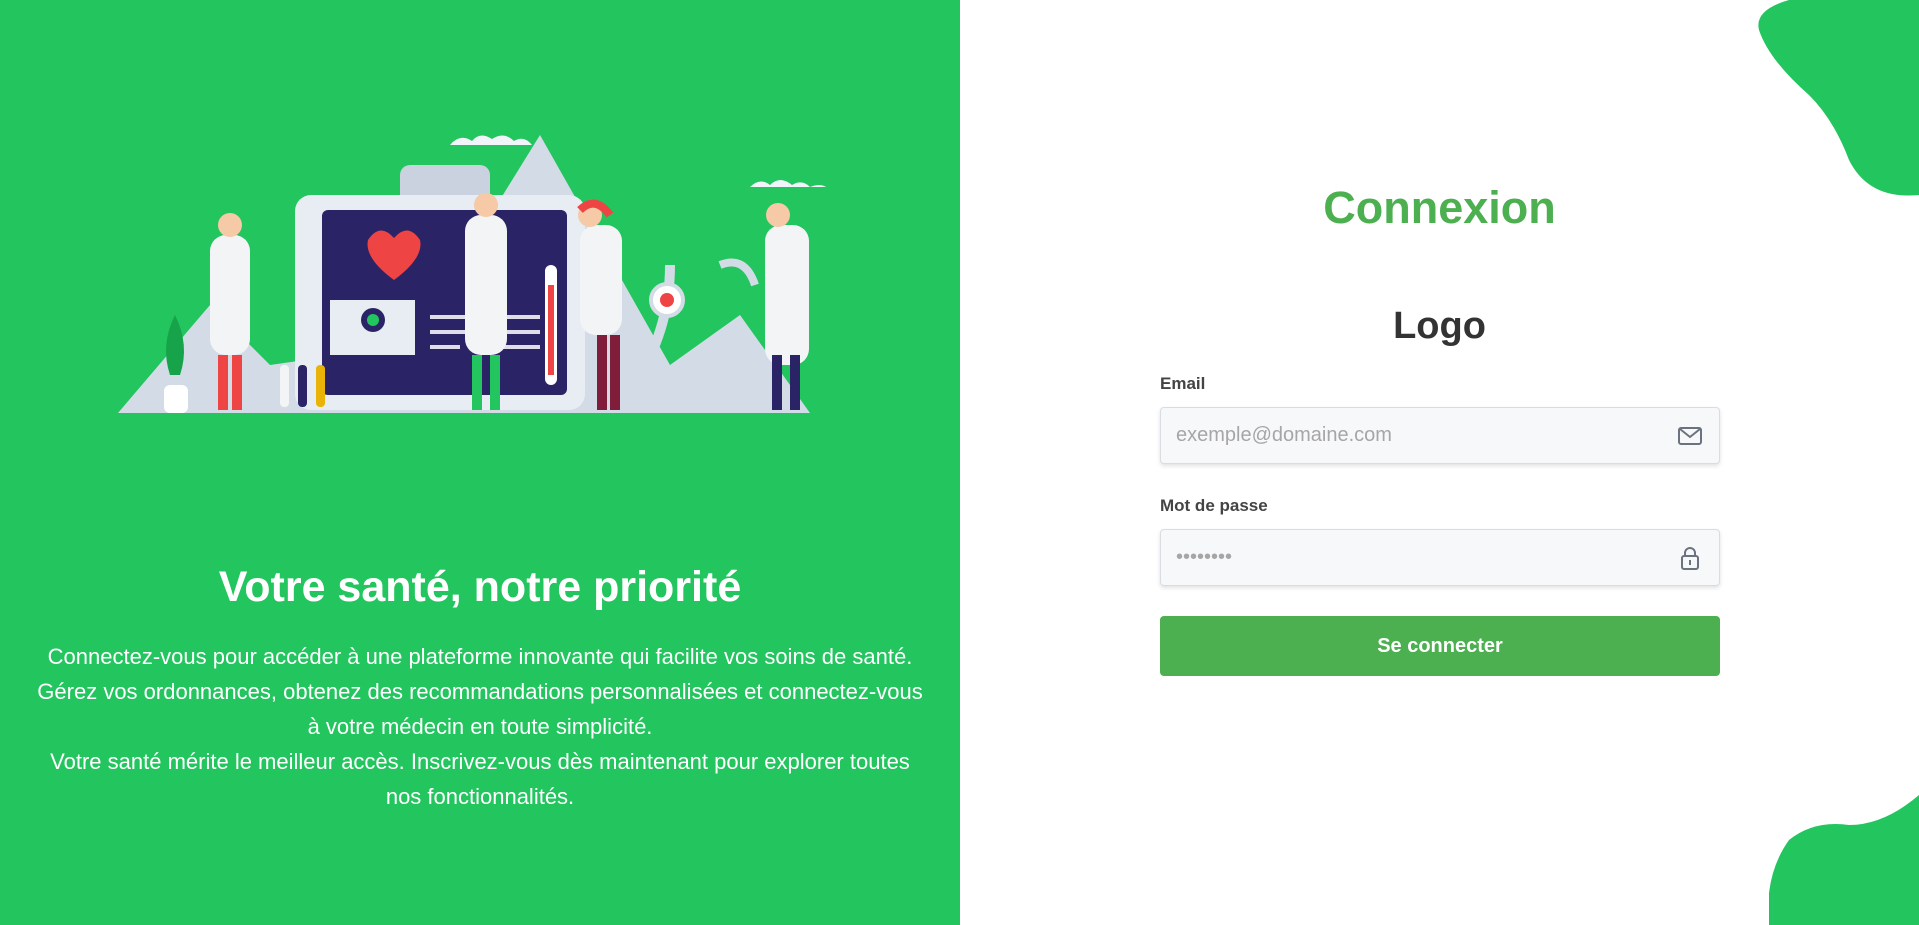 The height and width of the screenshot is (925, 1919). I want to click on medical-team-illustration, so click(472, 274).